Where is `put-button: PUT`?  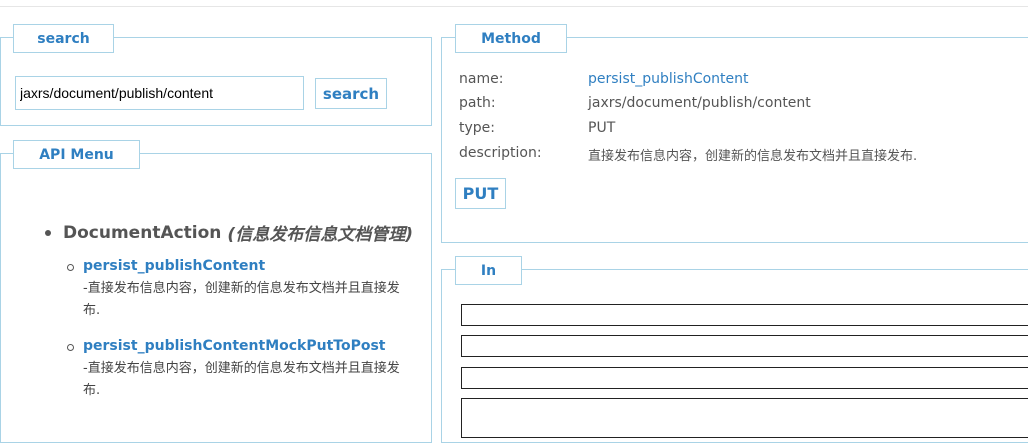
put-button: PUT is located at coordinates (480, 193).